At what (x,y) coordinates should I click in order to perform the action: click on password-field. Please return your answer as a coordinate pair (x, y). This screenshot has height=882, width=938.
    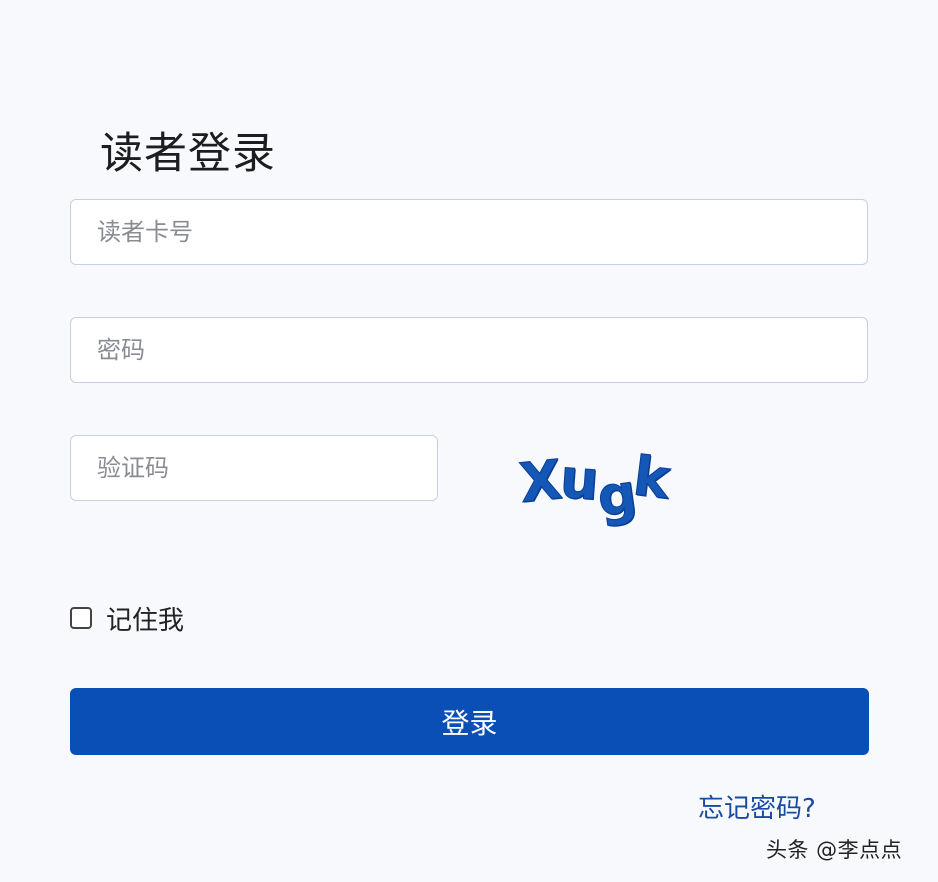
    Looking at the image, I should click on (469, 350).